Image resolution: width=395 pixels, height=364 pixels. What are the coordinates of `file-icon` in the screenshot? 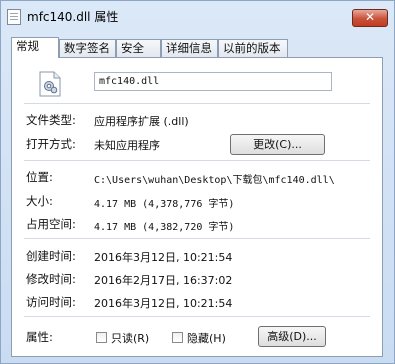 It's located at (14, 17).